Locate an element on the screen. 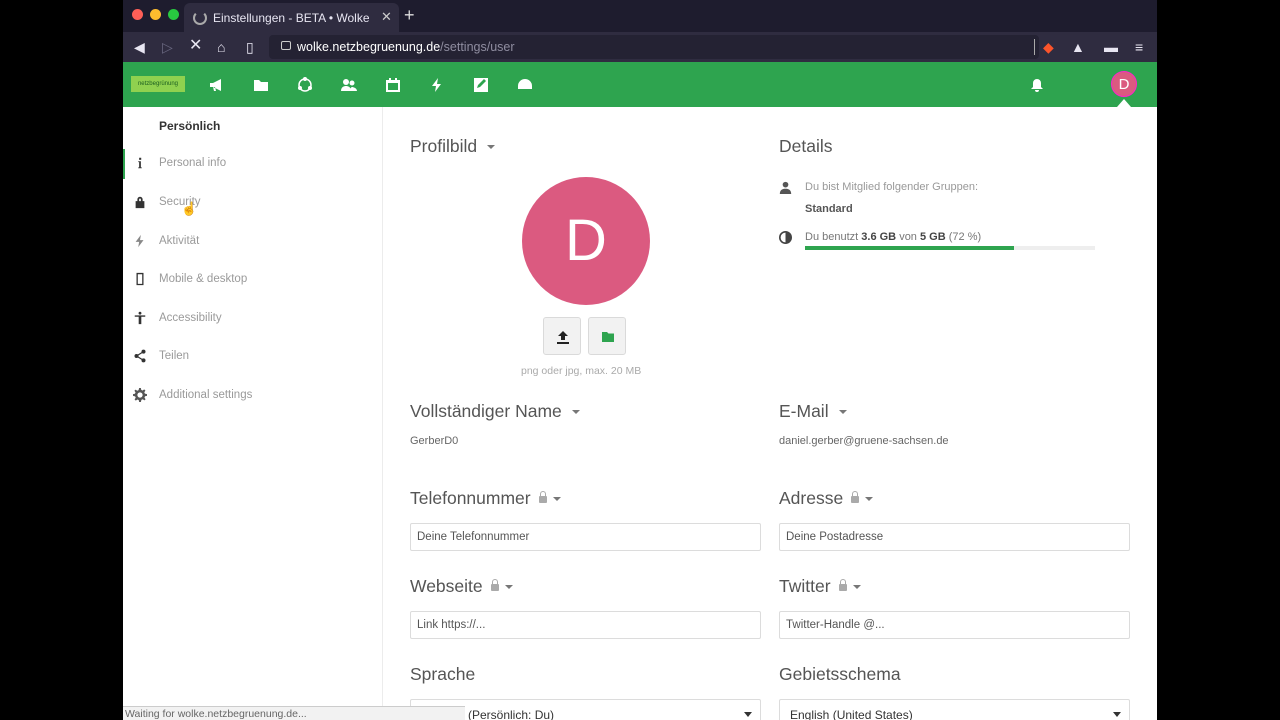  contacts-icon is located at coordinates (349, 85).